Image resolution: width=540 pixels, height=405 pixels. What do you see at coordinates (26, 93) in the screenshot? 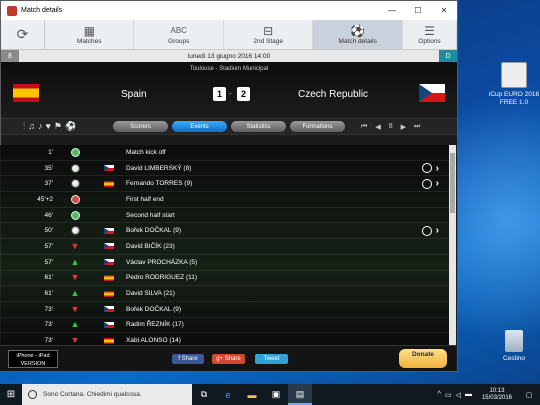
I see `spain-flag-icon` at bounding box center [26, 93].